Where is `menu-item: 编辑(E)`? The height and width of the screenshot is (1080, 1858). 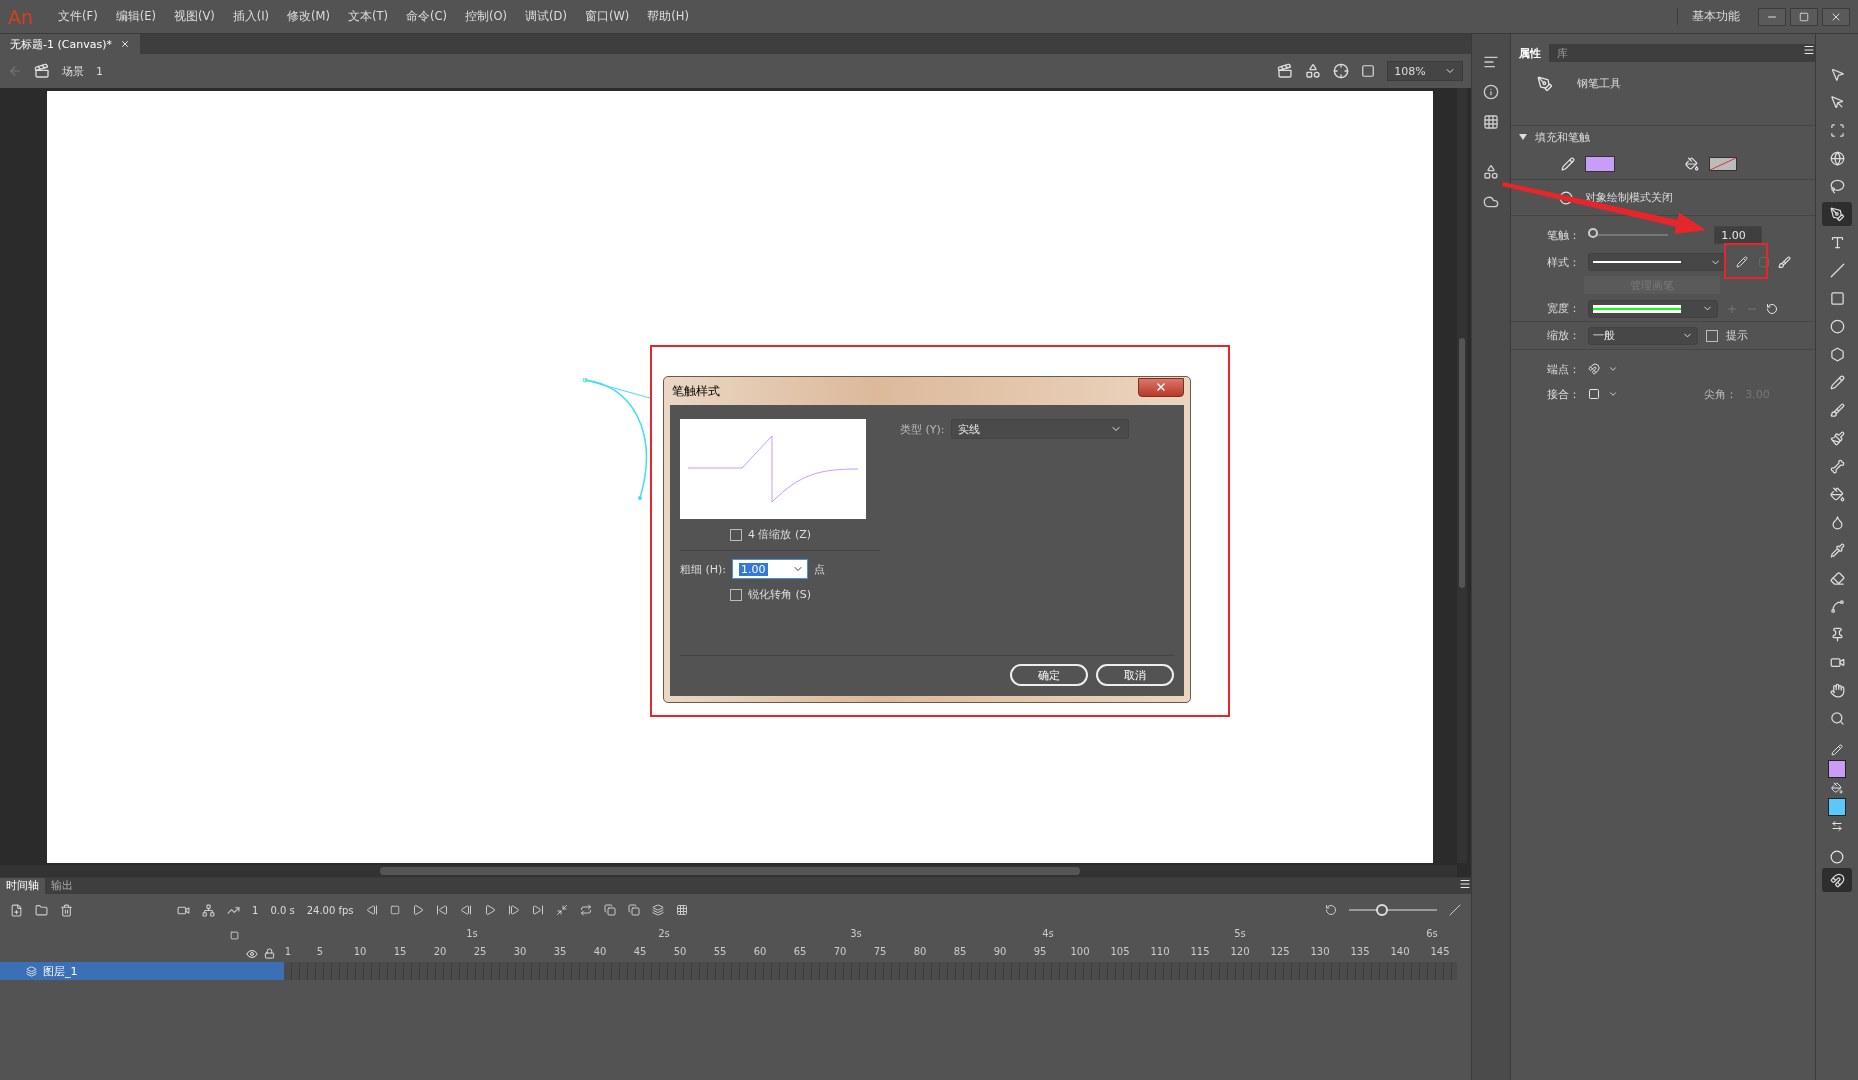 menu-item: 编辑(E) is located at coordinates (135, 16).